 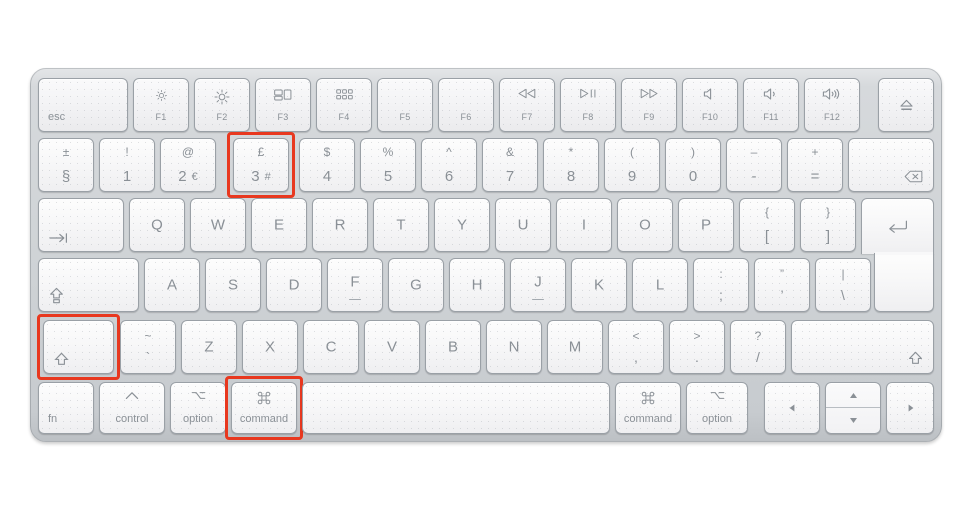 What do you see at coordinates (706, 225) in the screenshot?
I see `key-p: P` at bounding box center [706, 225].